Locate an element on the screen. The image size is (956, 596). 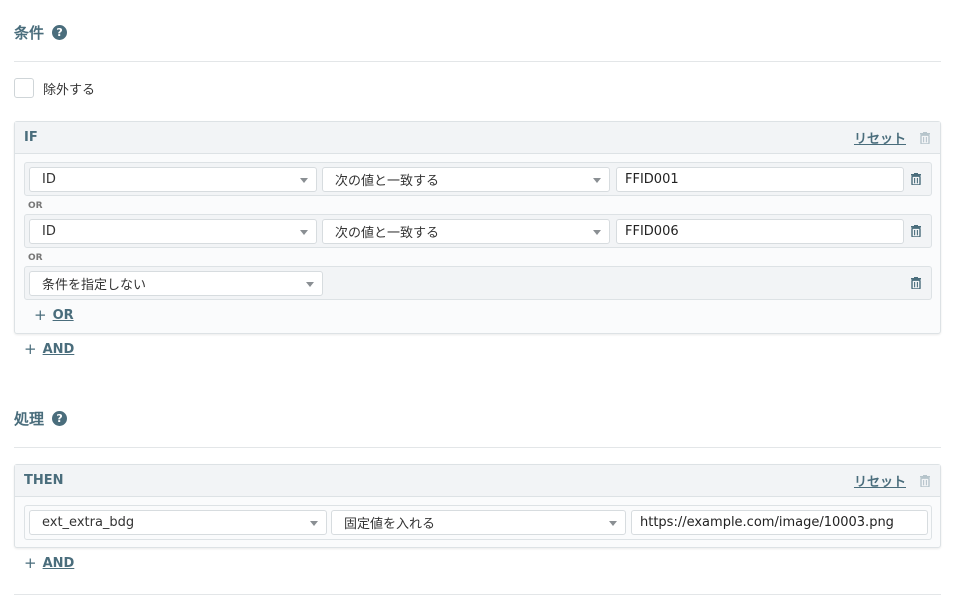
conditions-title: 条件 ? is located at coordinates (41, 32).